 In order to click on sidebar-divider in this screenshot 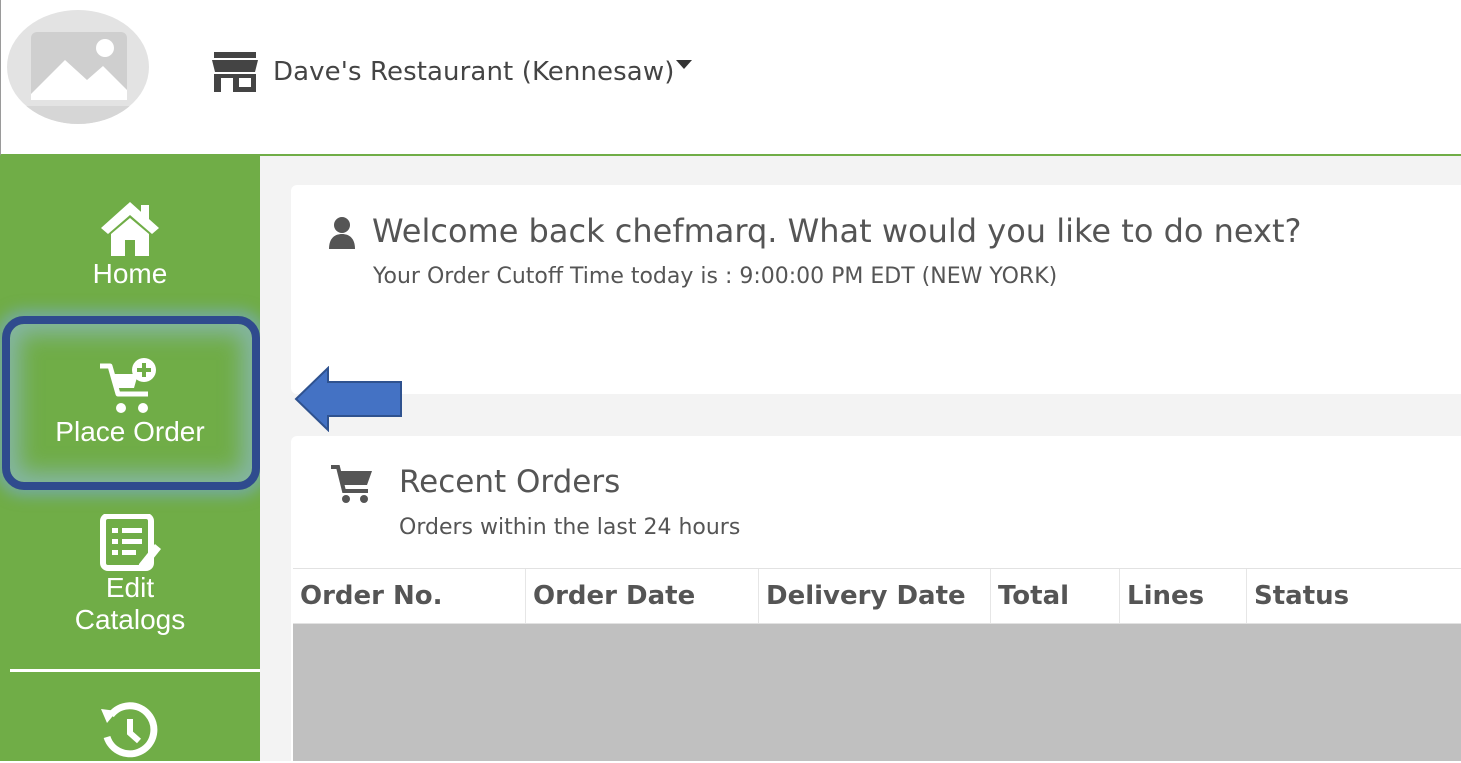, I will do `click(135, 670)`.